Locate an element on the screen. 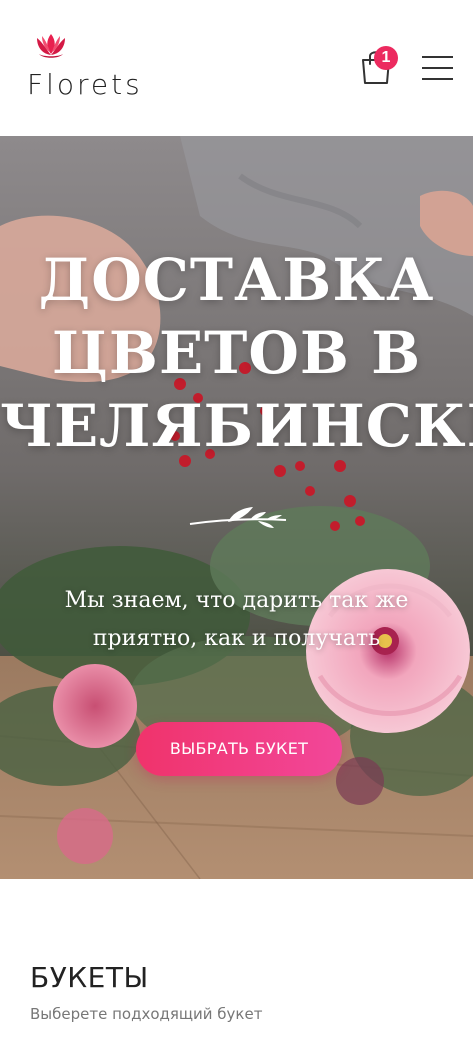 The height and width of the screenshot is (1049, 473). hamburger-menu-icon is located at coordinates (437, 68).